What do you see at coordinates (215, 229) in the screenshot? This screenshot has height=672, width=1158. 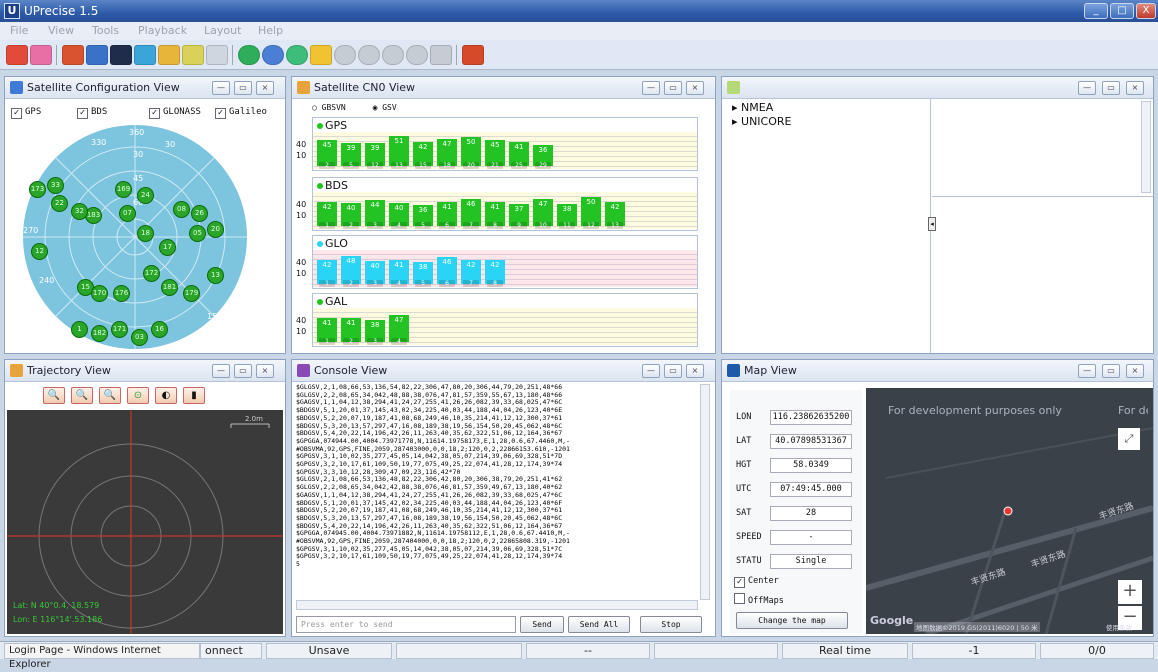 I see `sat-marker: 20` at bounding box center [215, 229].